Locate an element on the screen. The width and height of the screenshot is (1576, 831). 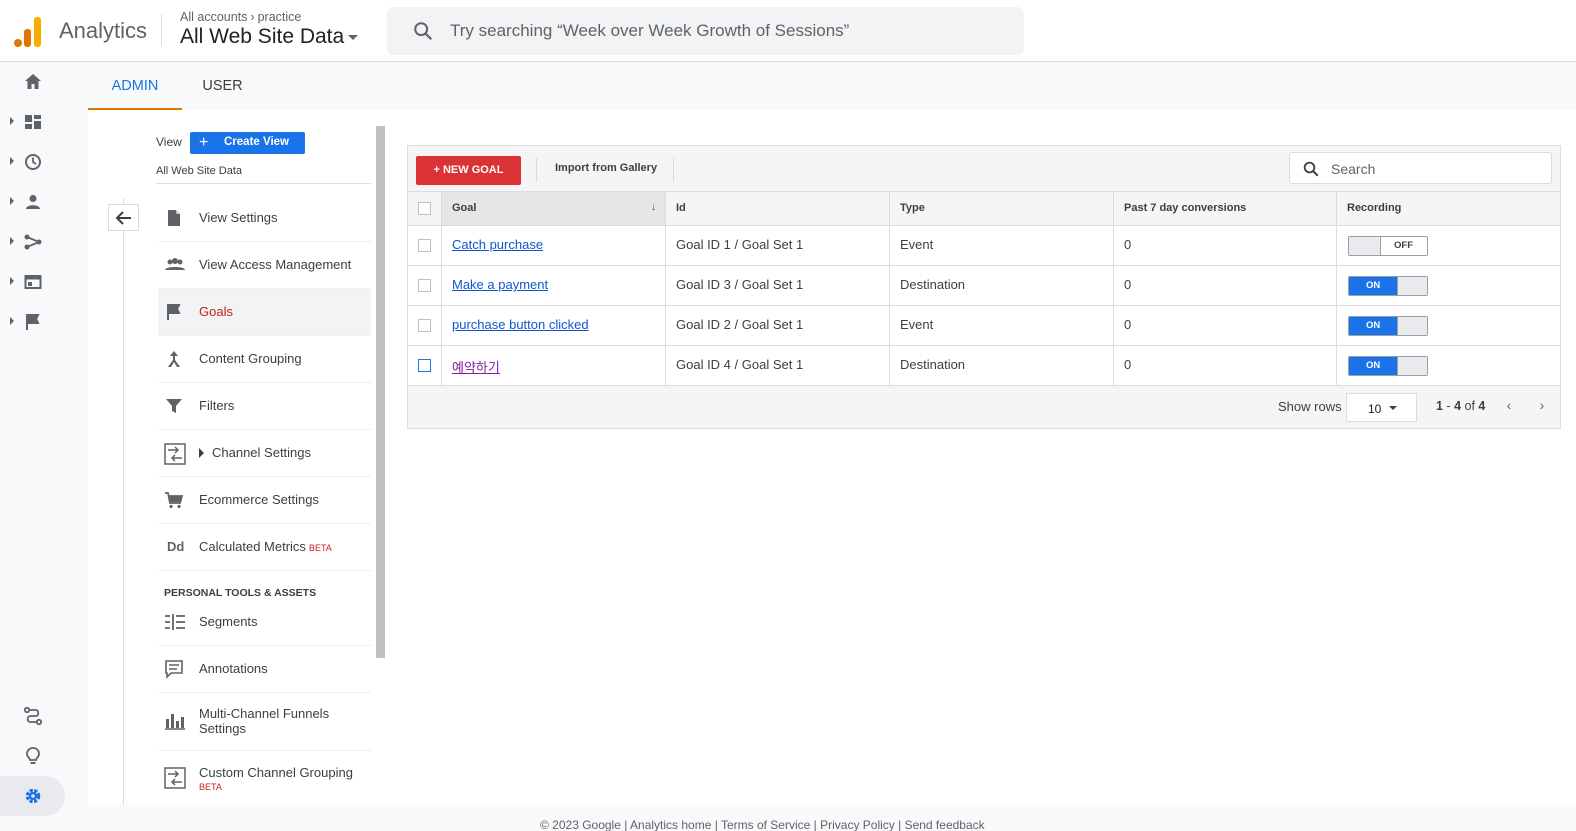
view-label: View is located at coordinates (169, 142).